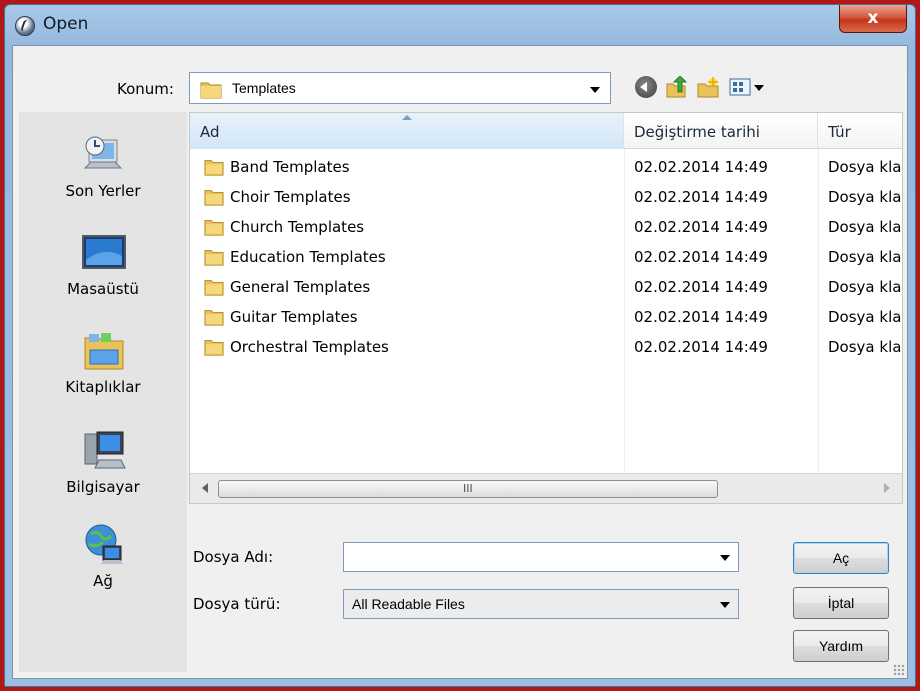 The width and height of the screenshot is (920, 691). Describe the element at coordinates (103, 567) in the screenshot. I see `place-network: Ağ` at that location.